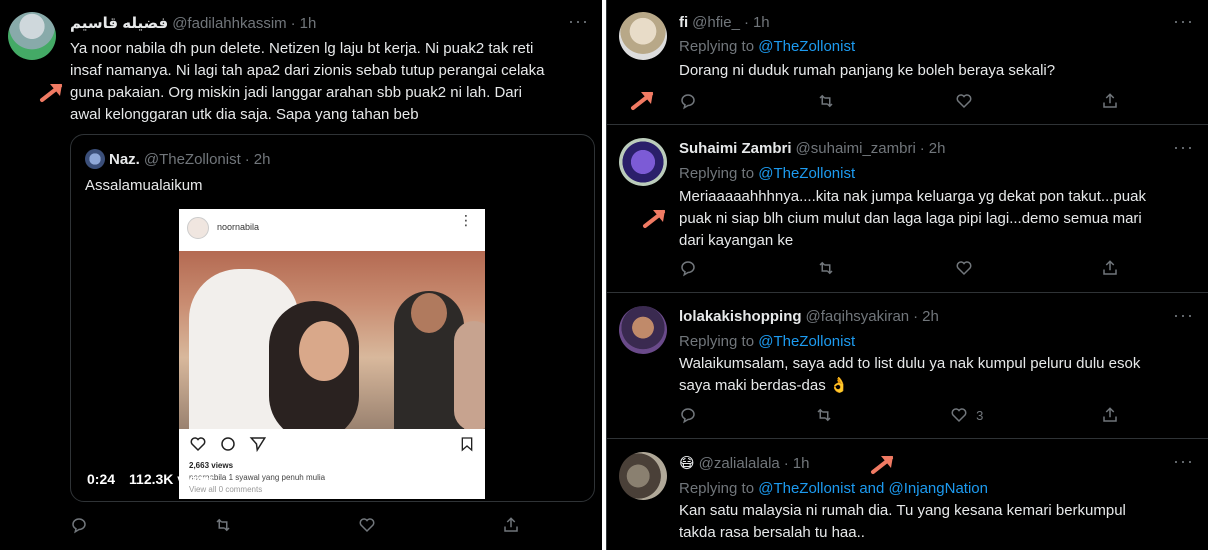 The image size is (1208, 550). What do you see at coordinates (469, 375) in the screenshot?
I see `figure-right` at bounding box center [469, 375].